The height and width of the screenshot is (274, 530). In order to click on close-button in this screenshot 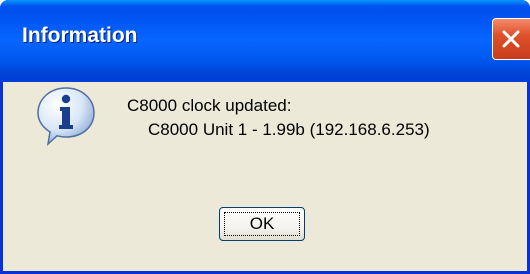, I will do `click(511, 39)`.